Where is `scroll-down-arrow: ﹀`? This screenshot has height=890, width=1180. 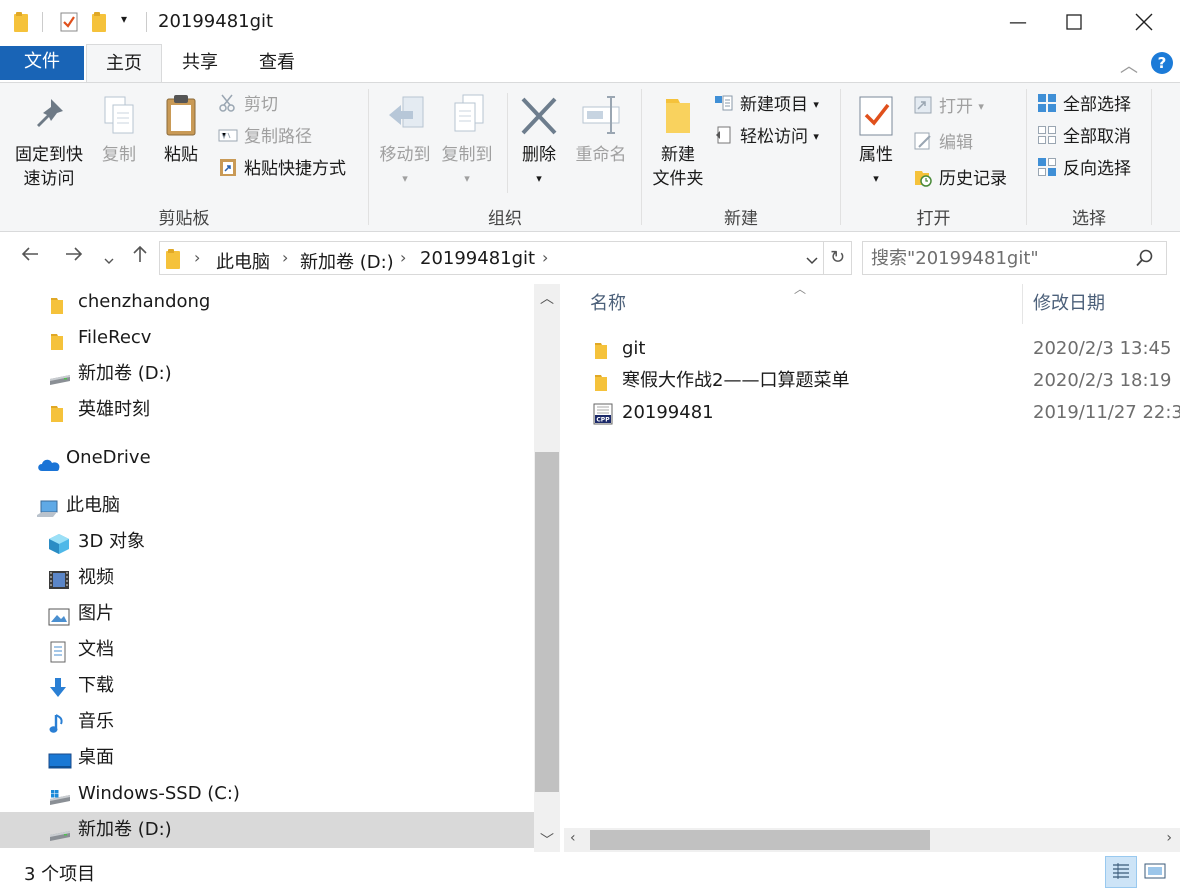 scroll-down-arrow: ﹀ is located at coordinates (547, 840).